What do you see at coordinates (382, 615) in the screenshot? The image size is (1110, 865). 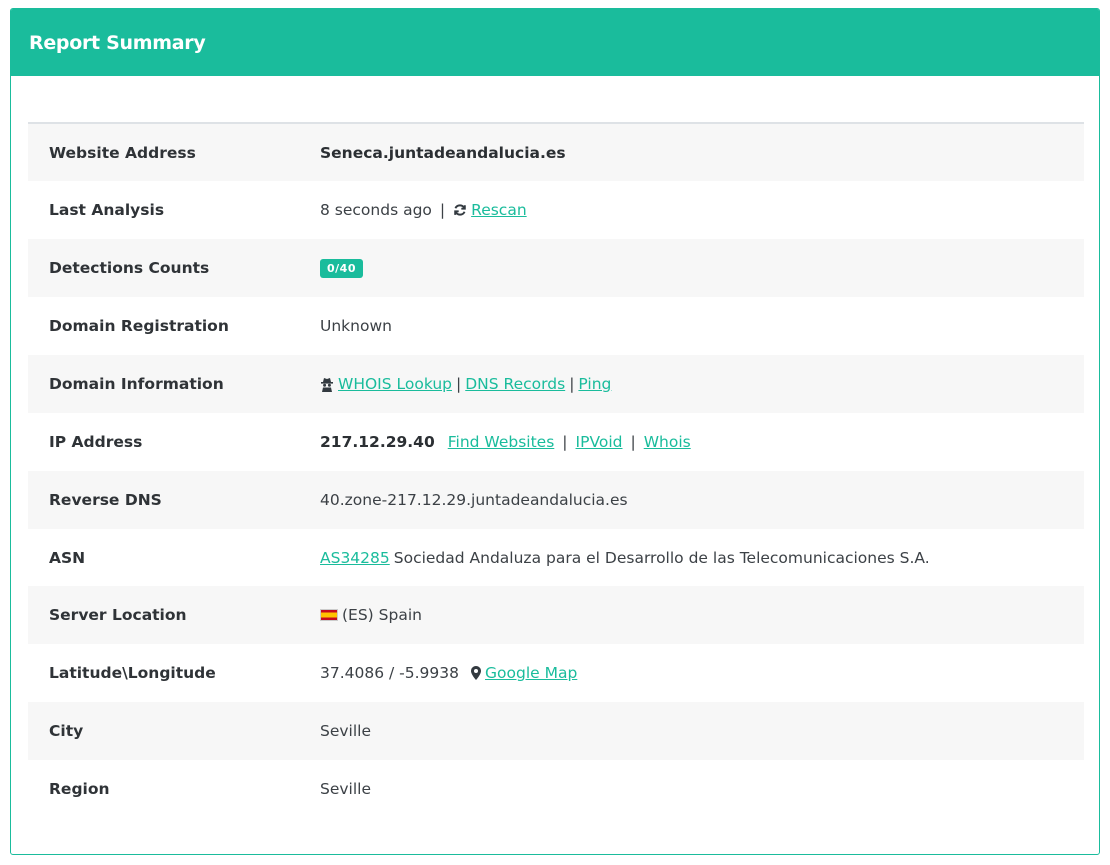 I see `server-location-value: (ES) Spain` at bounding box center [382, 615].